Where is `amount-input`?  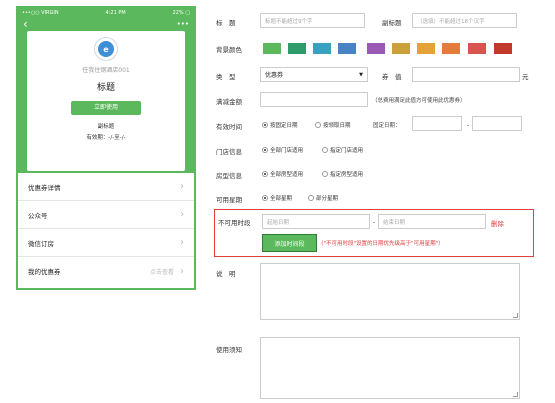
amount-input is located at coordinates (466, 74).